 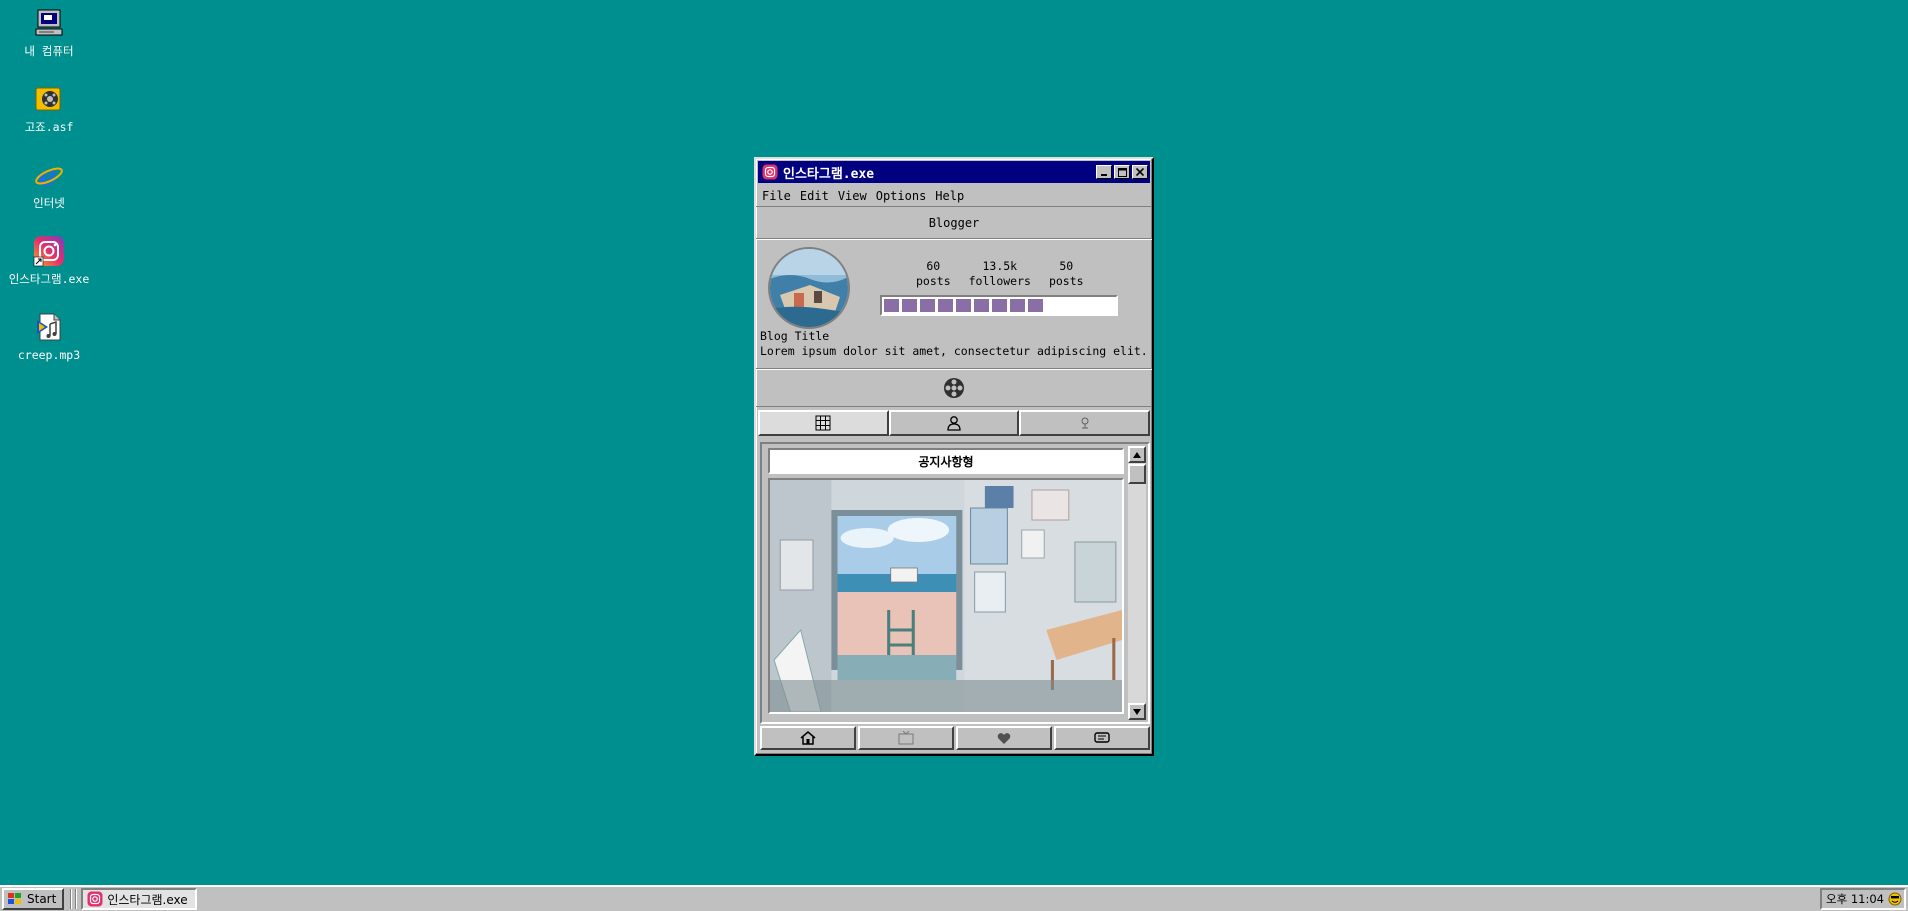 I want to click on profile-tabs, so click(x=954, y=423).